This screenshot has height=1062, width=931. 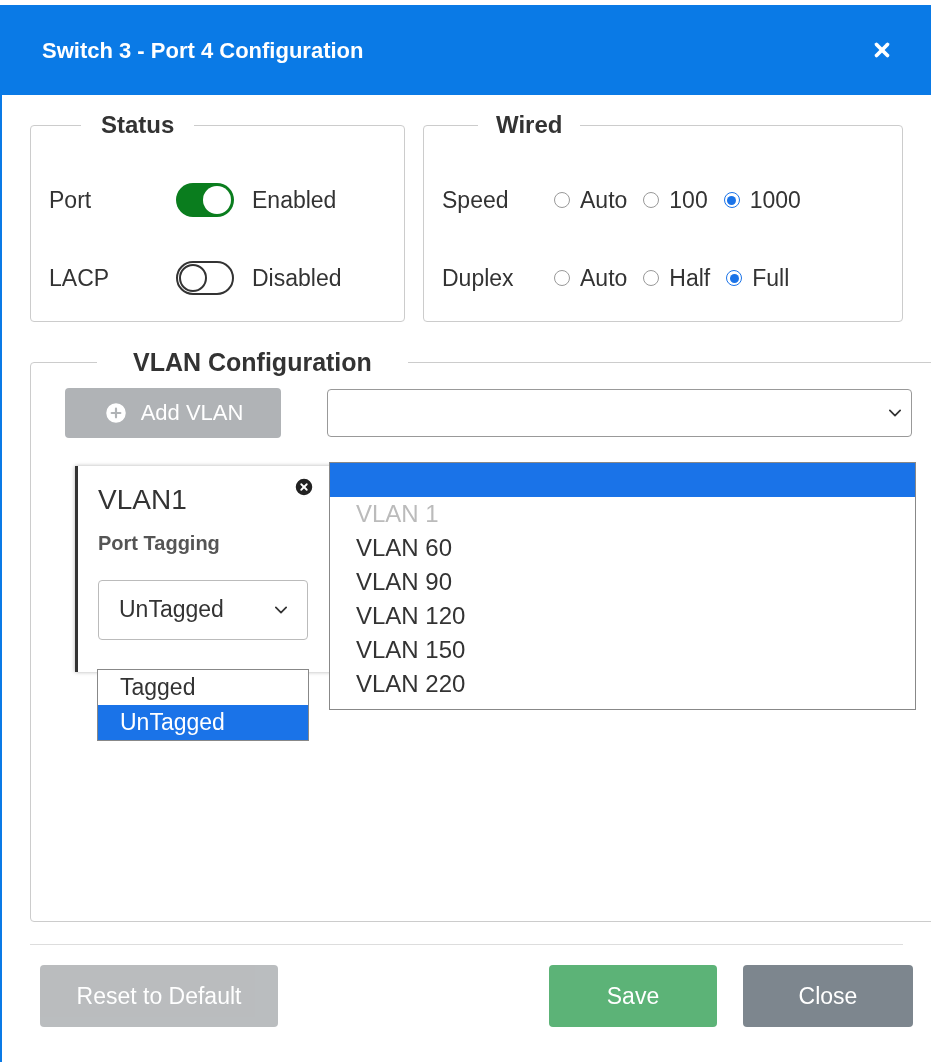 I want to click on field-label: Speed, so click(x=476, y=200).